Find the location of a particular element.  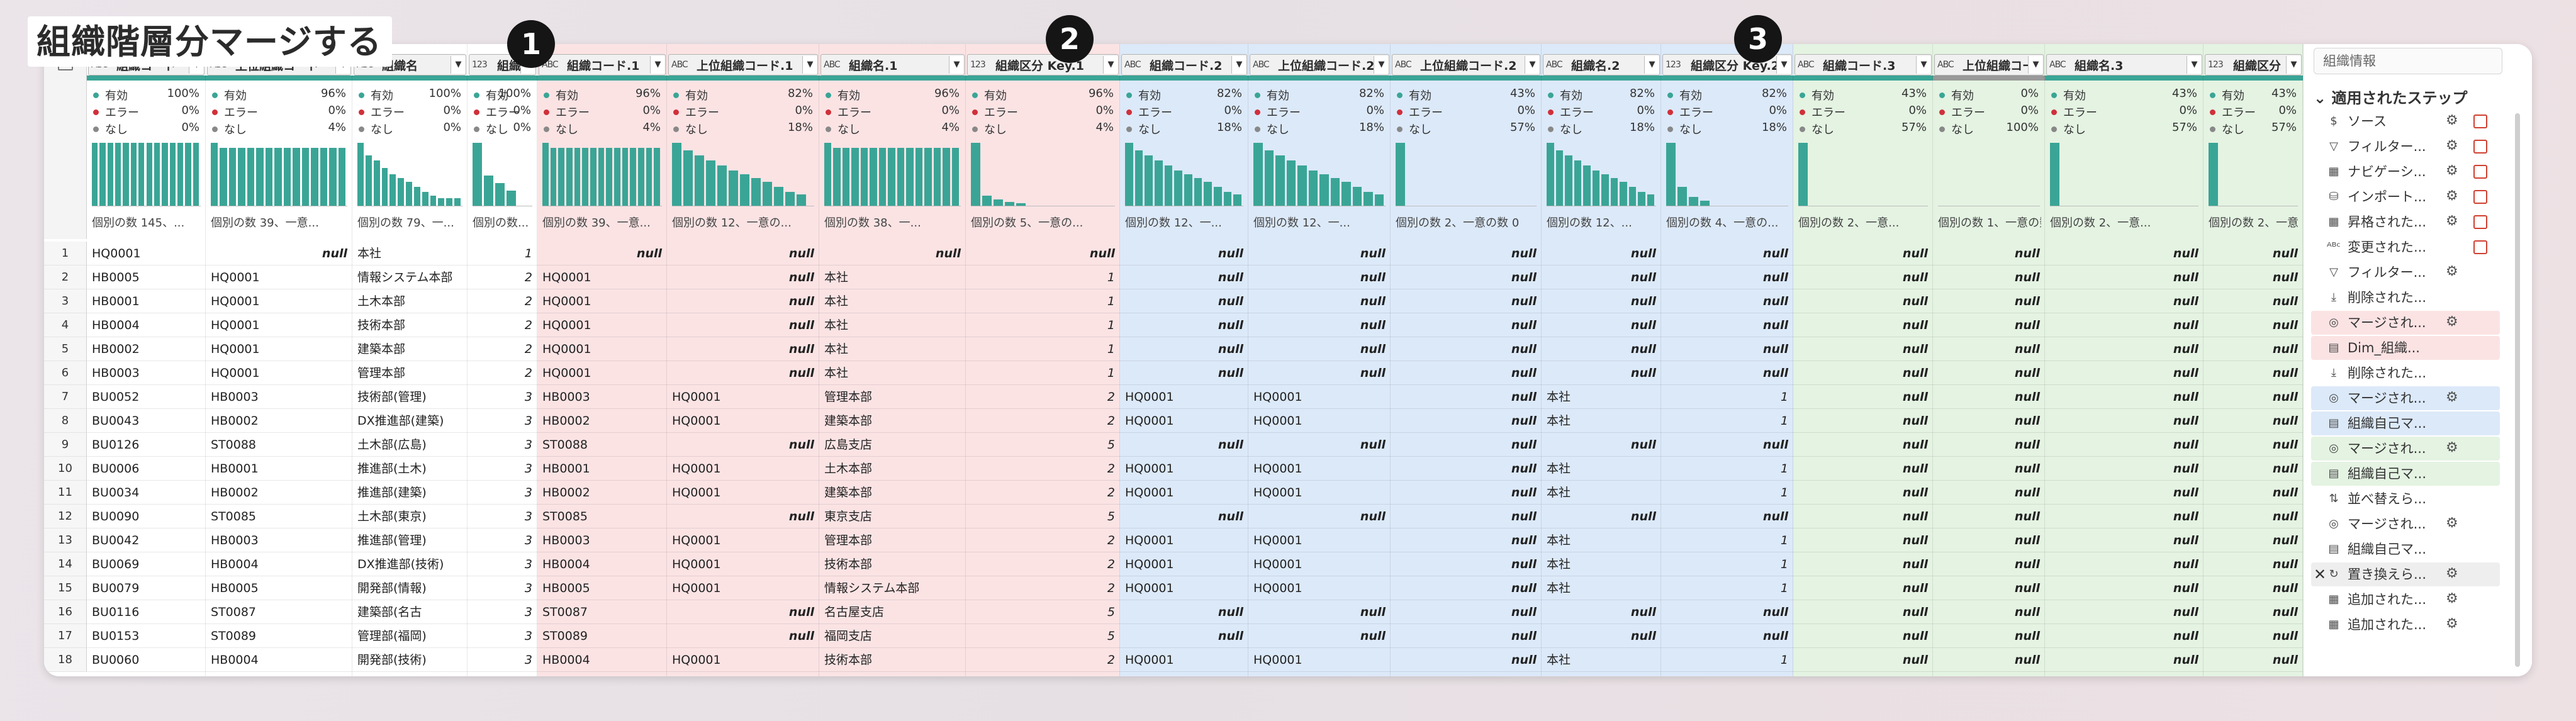

table-cell: HB0005 is located at coordinates (602, 588).